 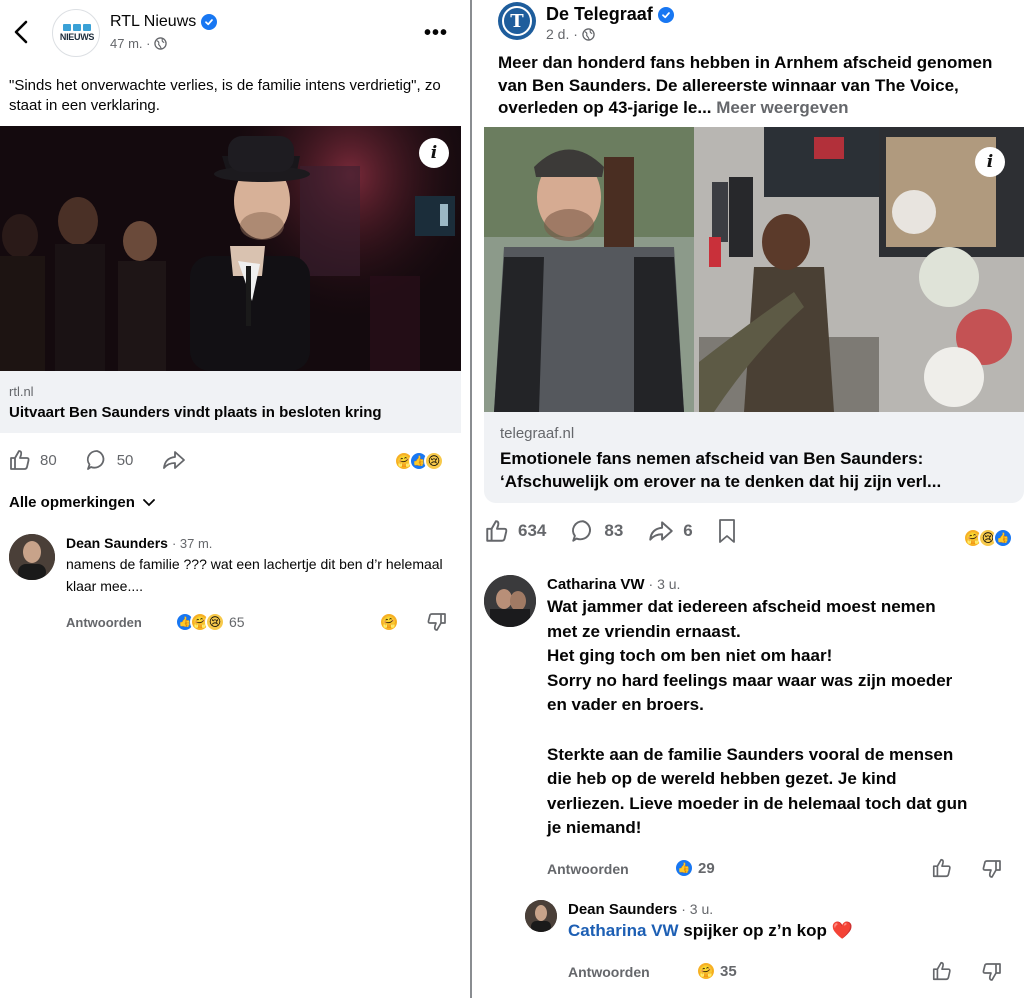 What do you see at coordinates (48, 460) in the screenshot?
I see `like-count: 80` at bounding box center [48, 460].